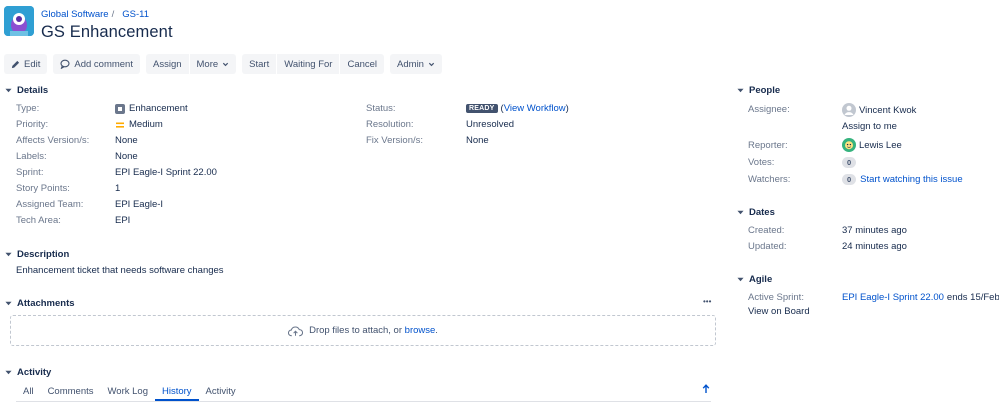 Image resolution: width=999 pixels, height=407 pixels. I want to click on sprint-ends-text: ends 15/Feb/22, so click(972, 297).